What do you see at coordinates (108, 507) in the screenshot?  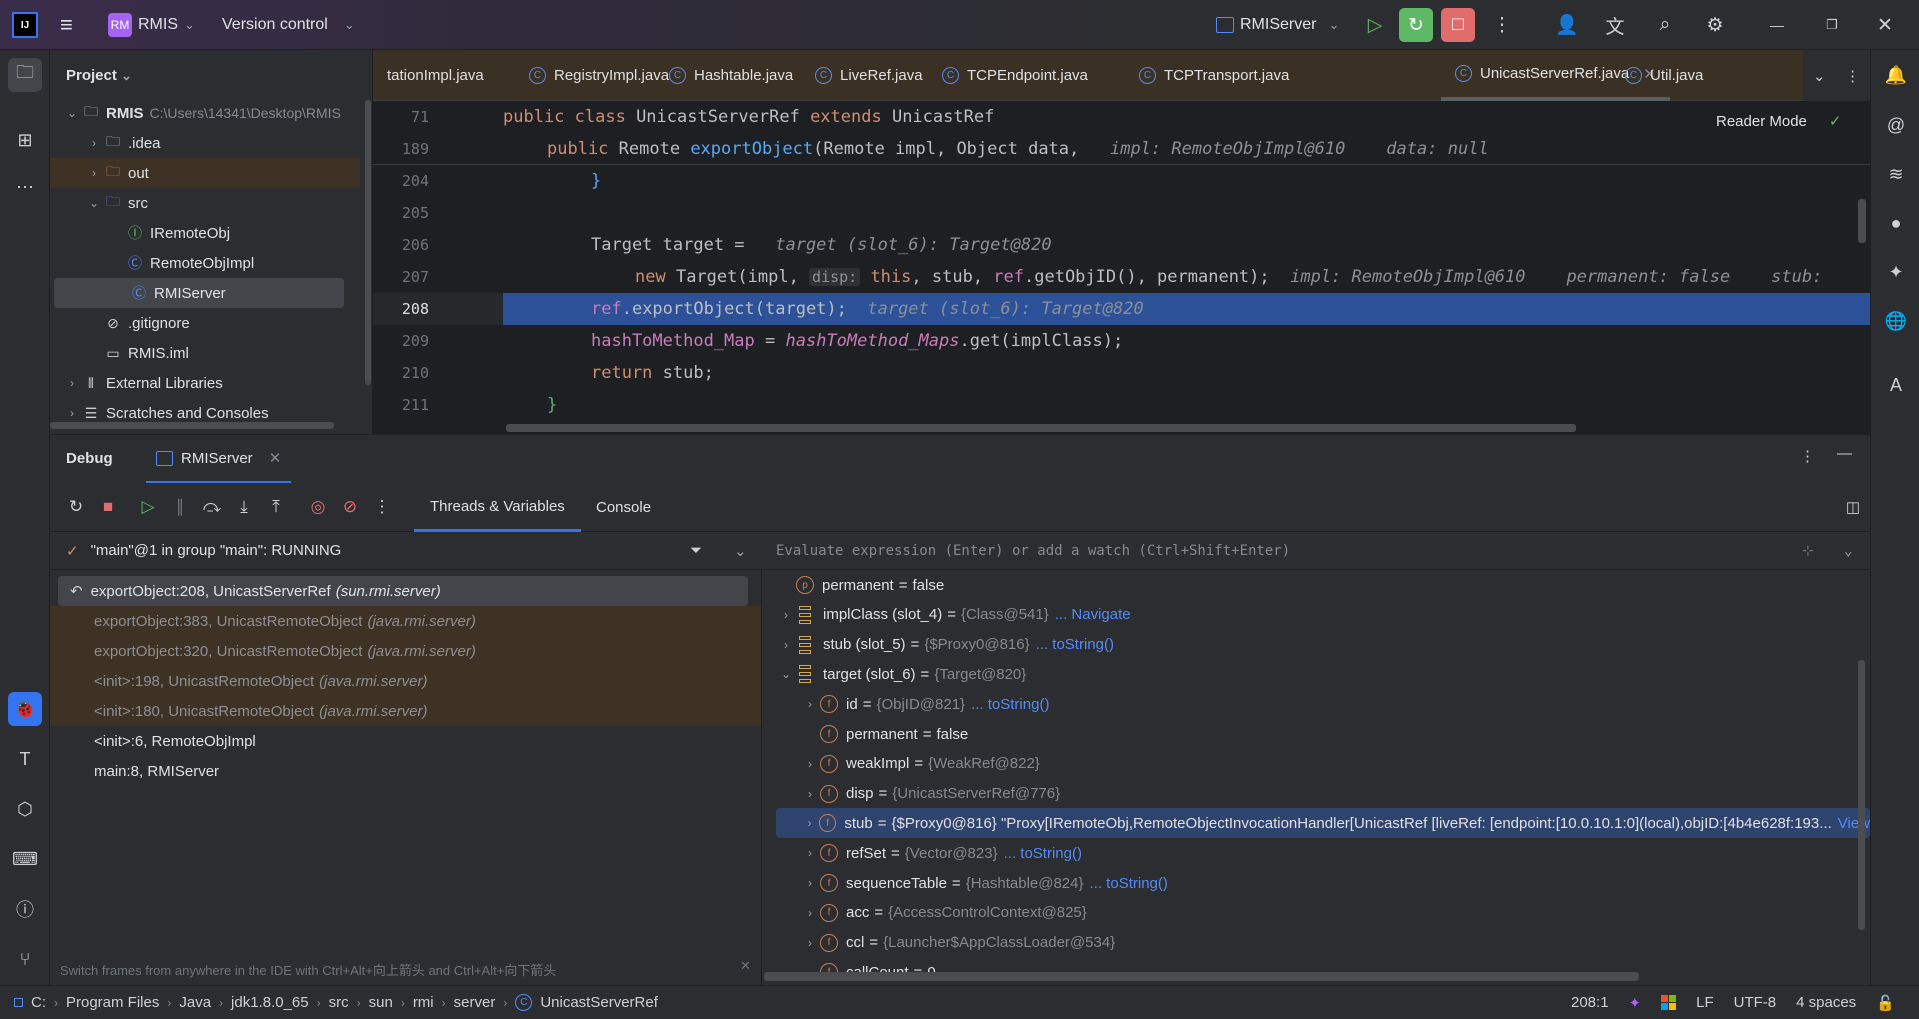 I see `stop-icon: ■` at bounding box center [108, 507].